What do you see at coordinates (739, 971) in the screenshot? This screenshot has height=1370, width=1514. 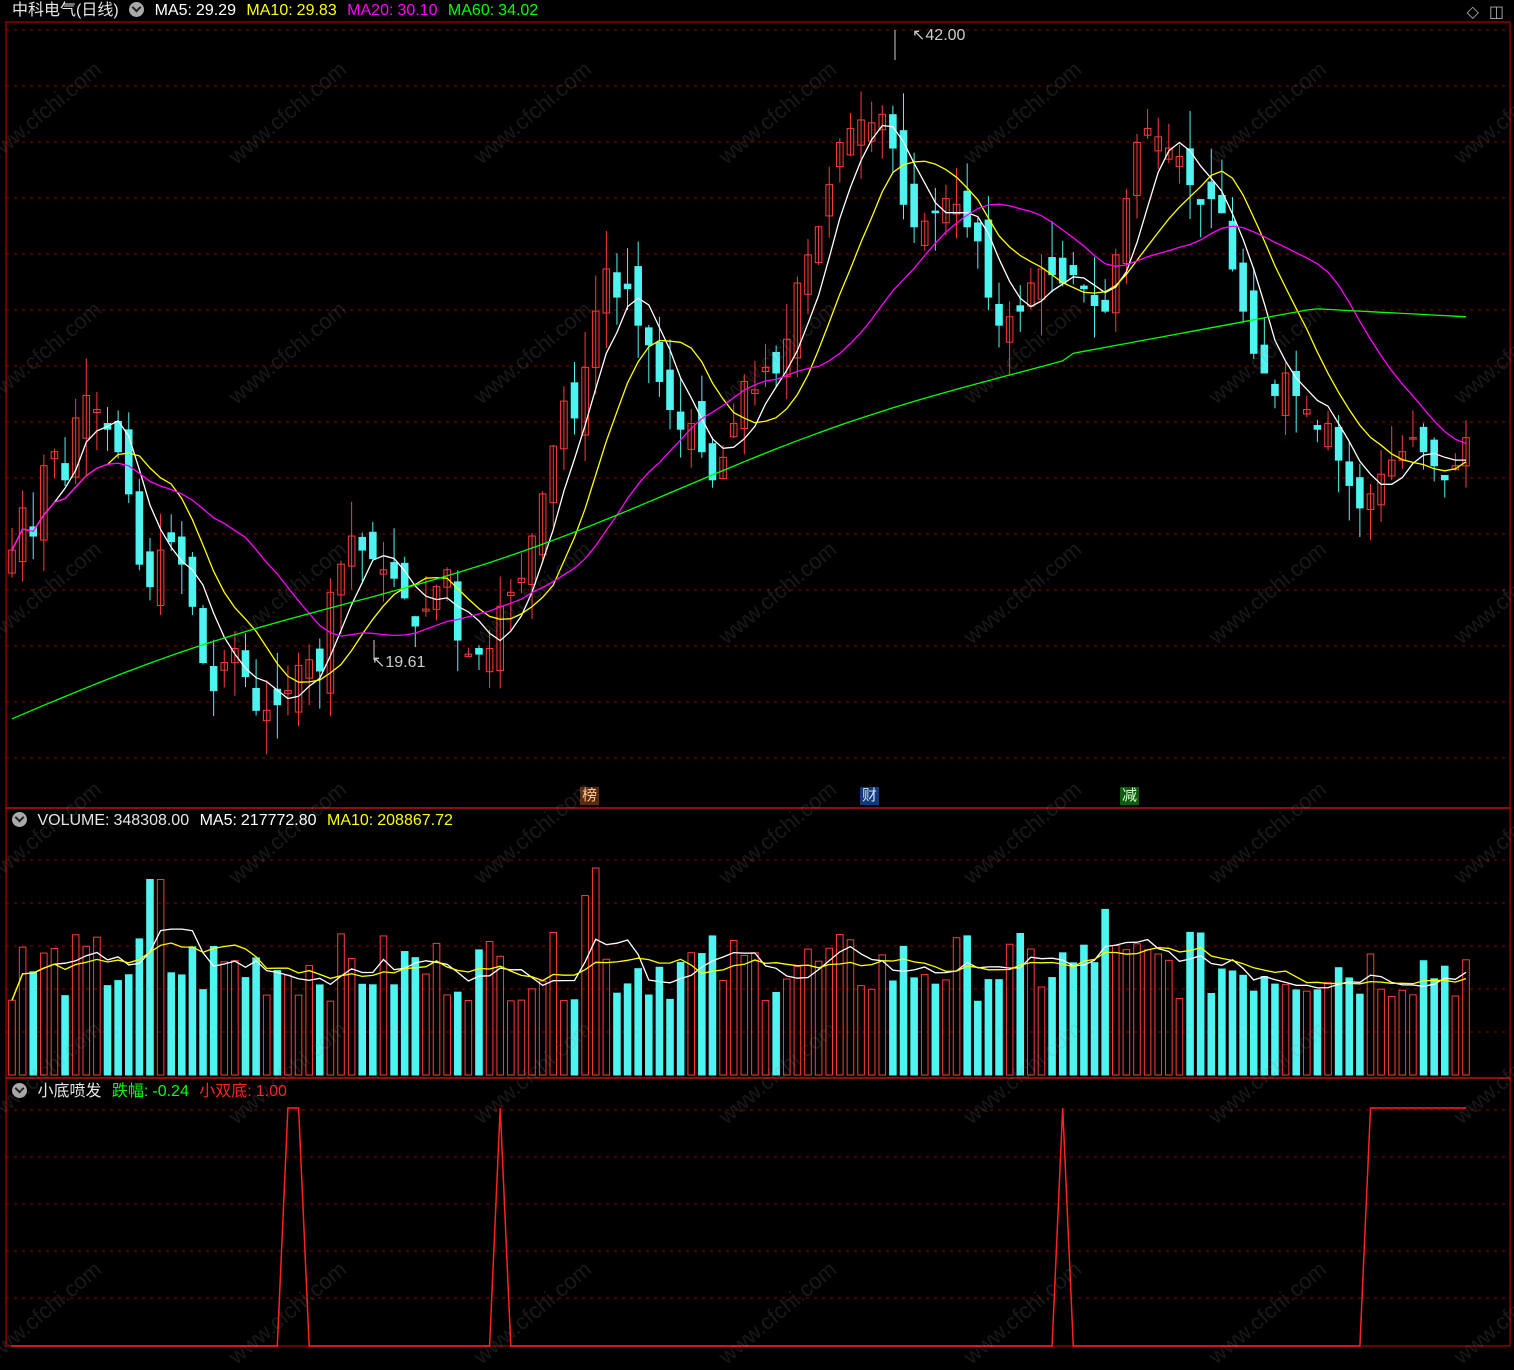 I see `volume-ma10-line` at bounding box center [739, 971].